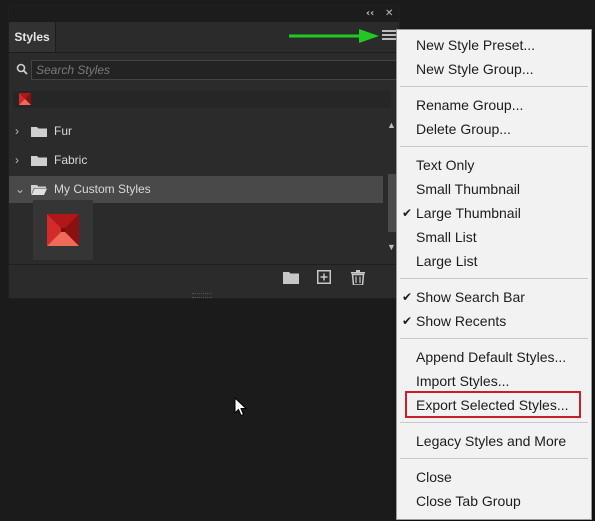  I want to click on style-group-label: Fur, so click(63, 131).